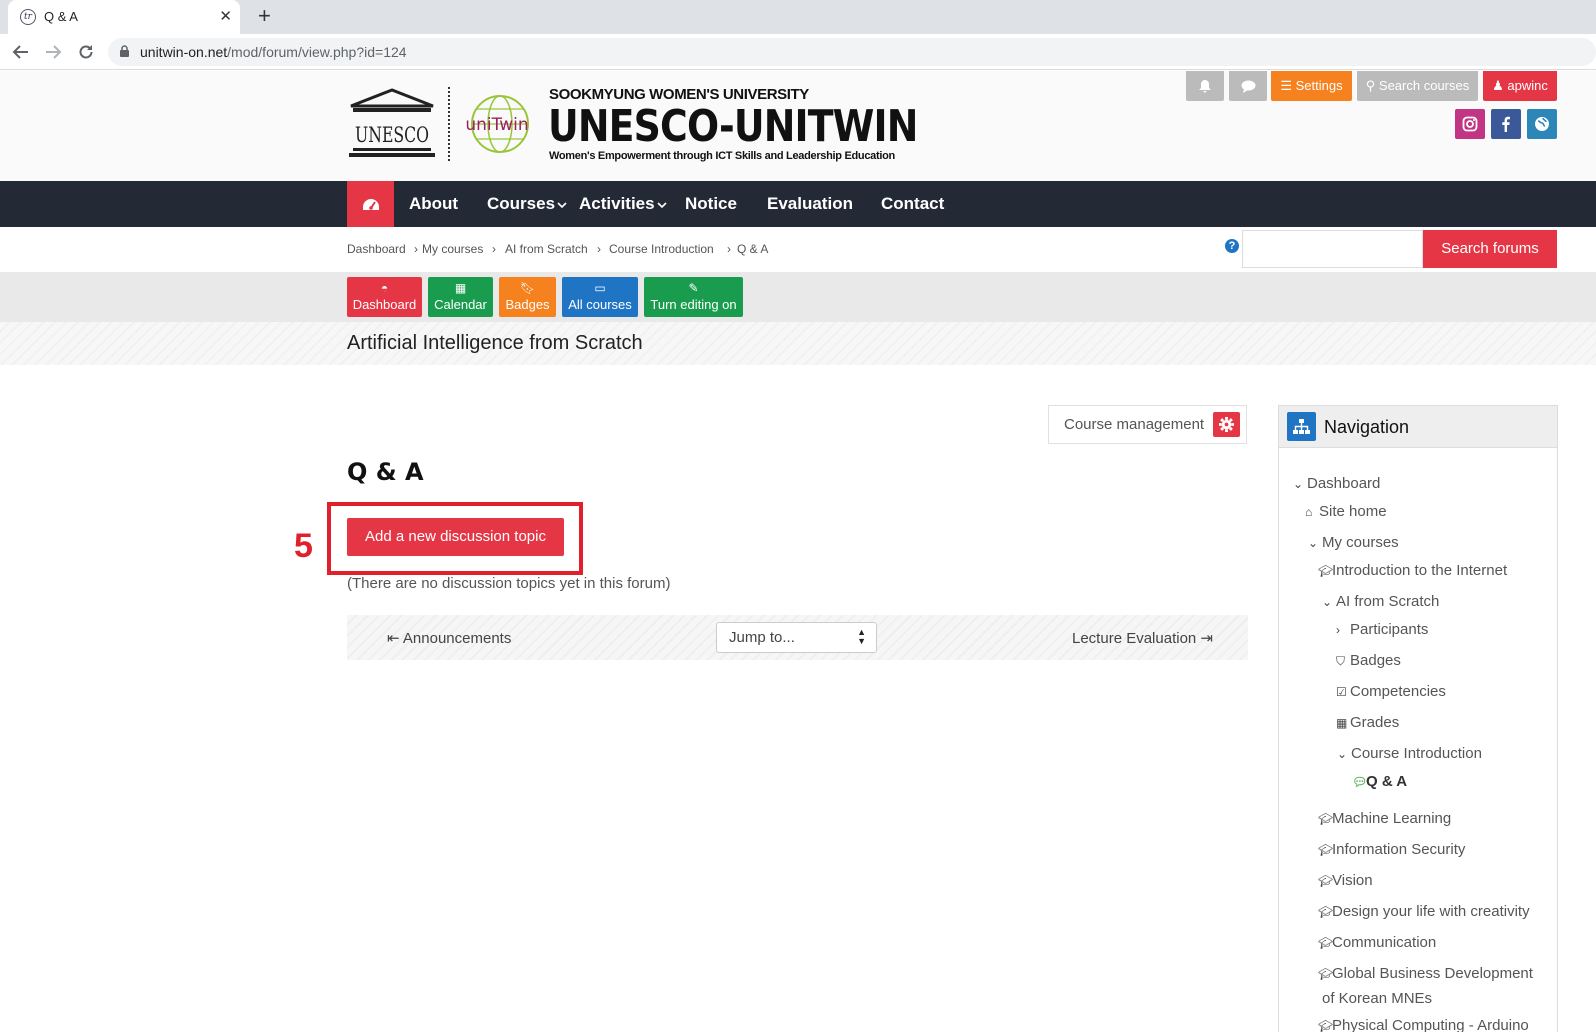 Image resolution: width=1596 pixels, height=1032 pixels. What do you see at coordinates (1520, 86) in the screenshot?
I see `user-menu-button: ♟ apwinc` at bounding box center [1520, 86].